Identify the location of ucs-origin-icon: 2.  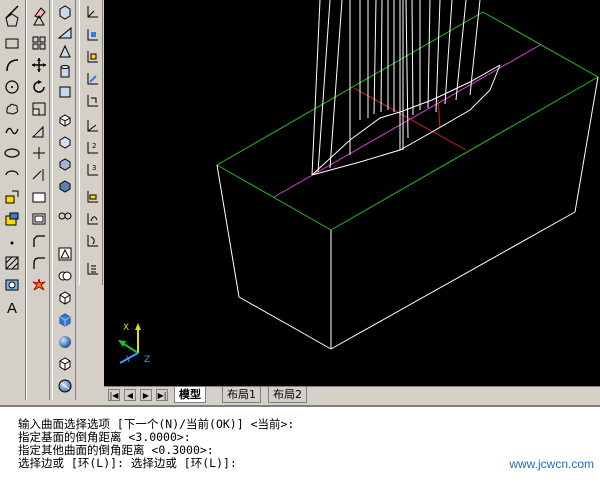
(92, 148).